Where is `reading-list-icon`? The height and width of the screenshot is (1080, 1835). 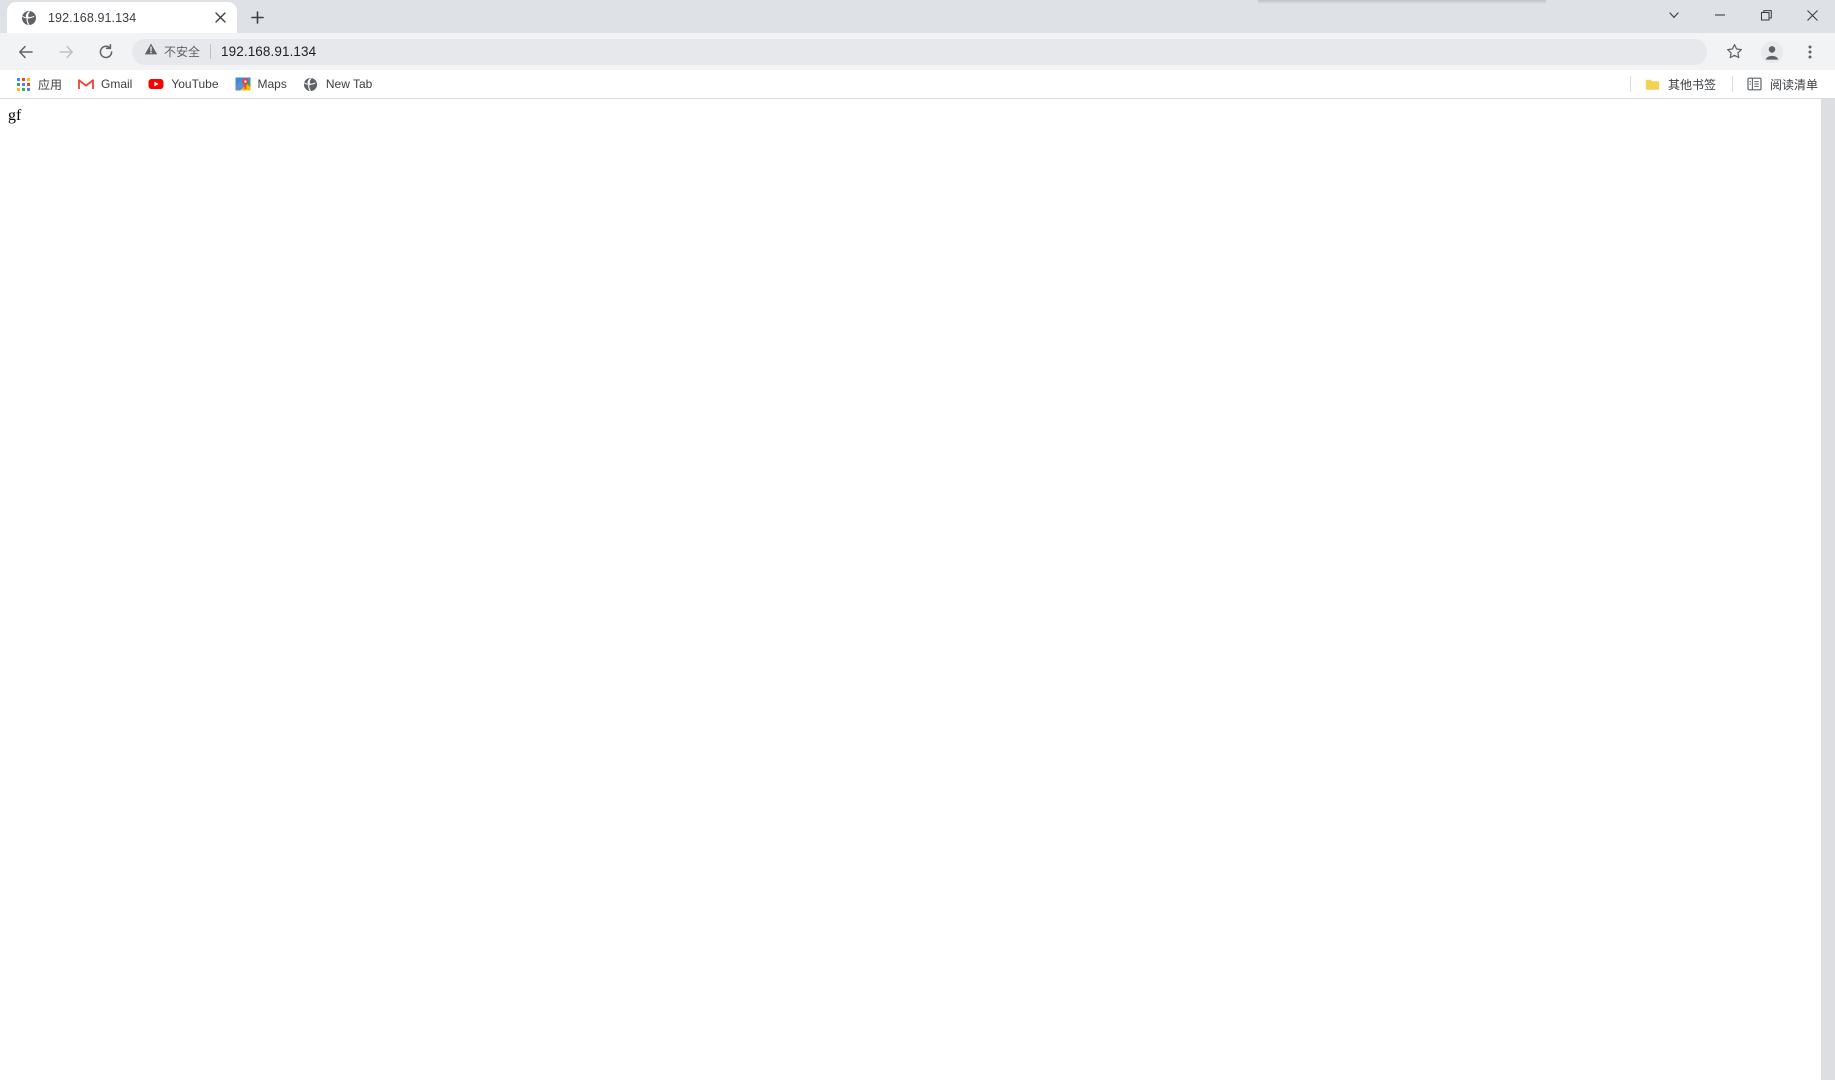
reading-list-icon is located at coordinates (1755, 84).